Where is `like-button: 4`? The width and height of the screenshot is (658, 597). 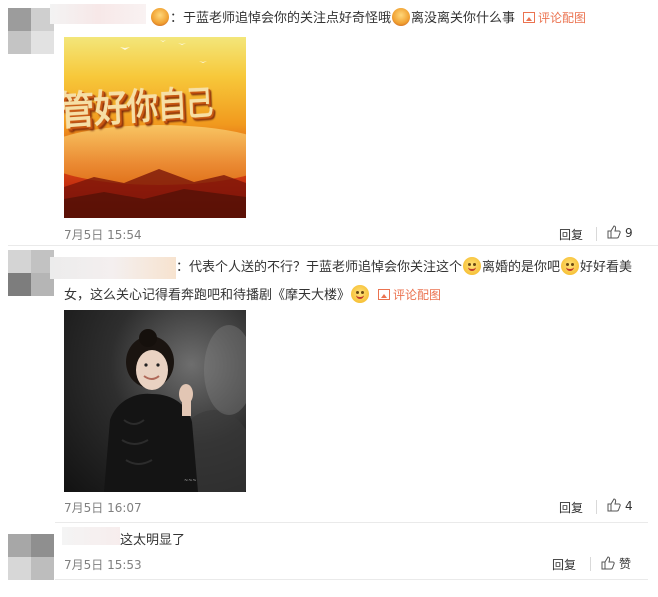 like-button: 4 is located at coordinates (620, 505).